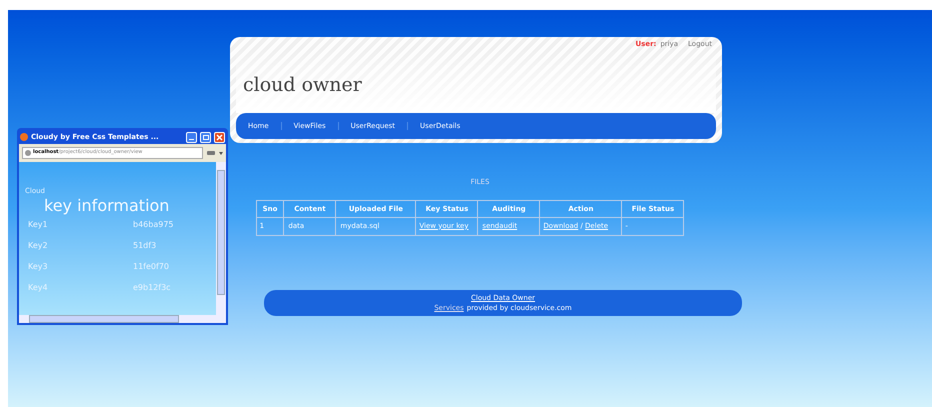  I want to click on globe-icon, so click(28, 153).